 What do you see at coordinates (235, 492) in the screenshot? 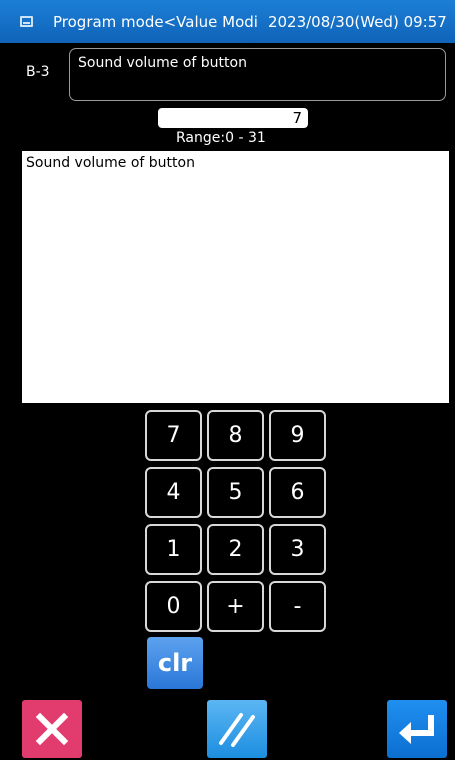
I see `key-5: 5` at bounding box center [235, 492].